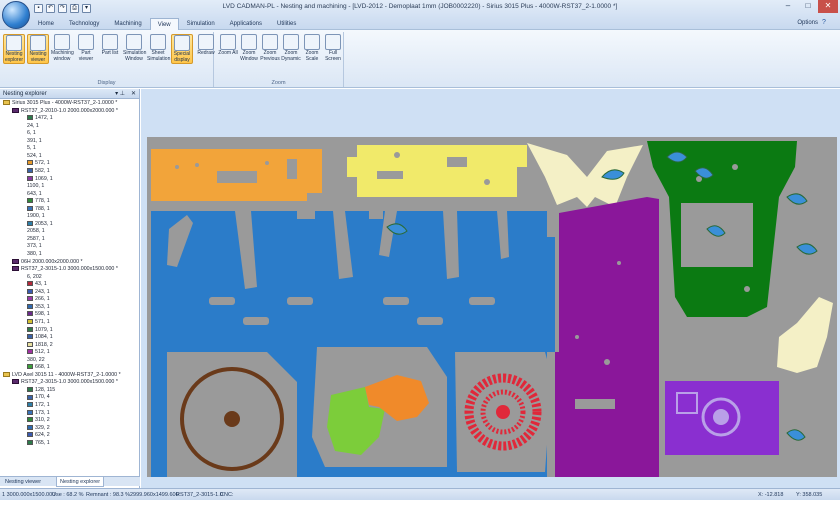 The width and height of the screenshot is (840, 520). Describe the element at coordinates (158, 48) in the screenshot. I see `sheet-simulation-button: Sheet Simulation` at that location.